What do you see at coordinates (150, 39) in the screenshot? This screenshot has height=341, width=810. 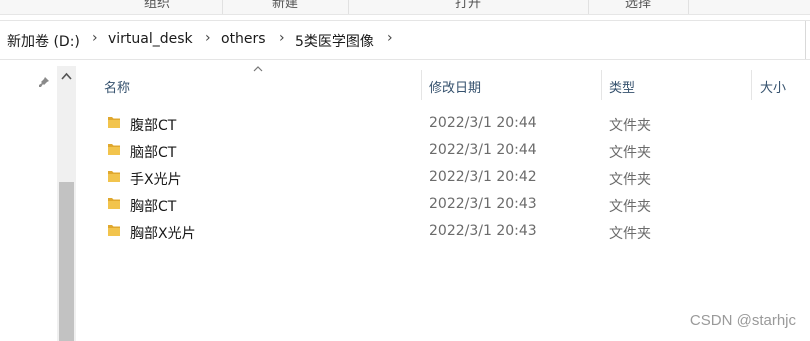 I see `breadcrumb-virtual-desk: virtual_desk` at bounding box center [150, 39].